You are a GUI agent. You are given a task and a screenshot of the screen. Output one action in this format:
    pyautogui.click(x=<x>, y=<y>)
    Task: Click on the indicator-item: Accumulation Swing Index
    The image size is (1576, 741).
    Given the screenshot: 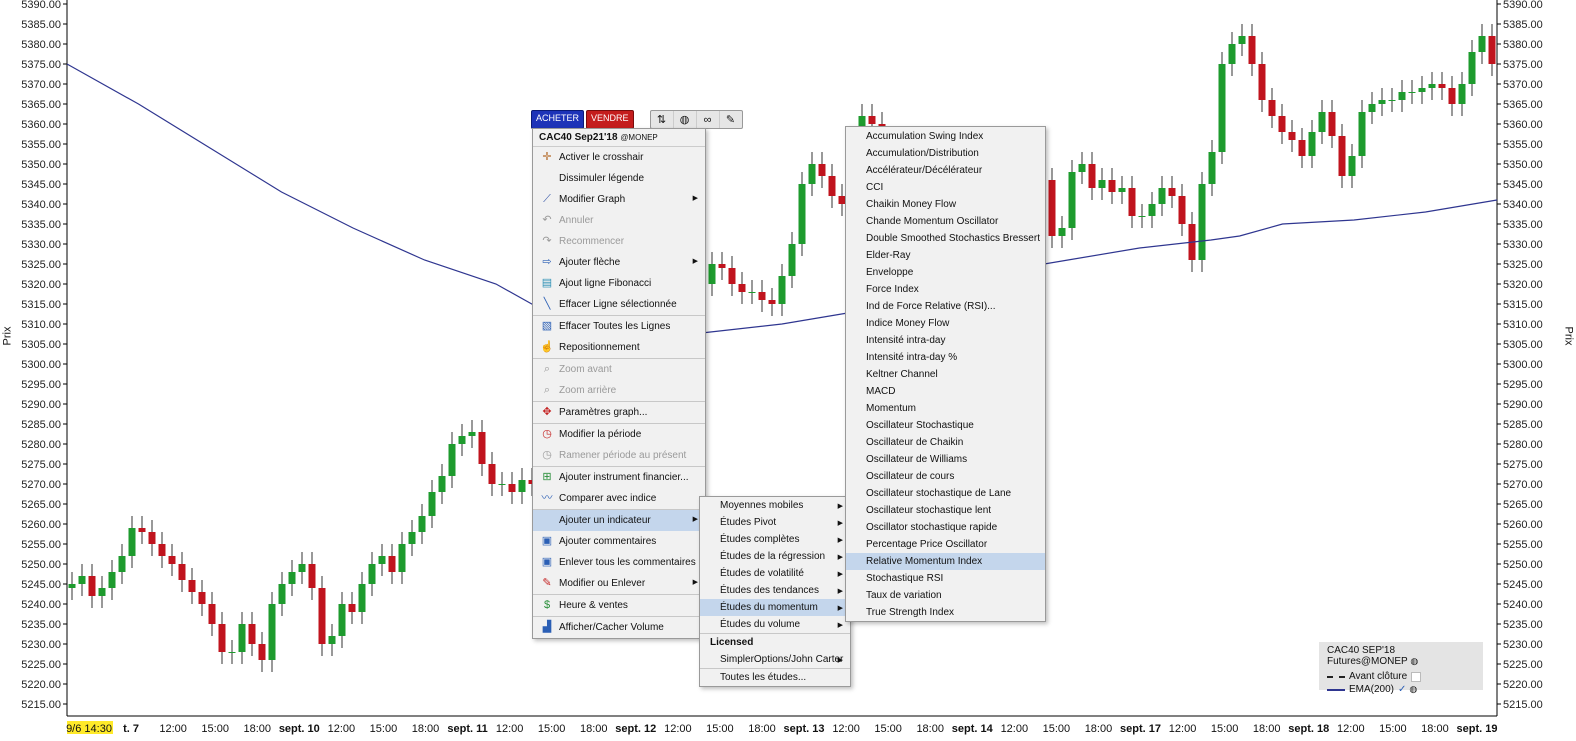 What is the action you would take?
    pyautogui.click(x=945, y=136)
    